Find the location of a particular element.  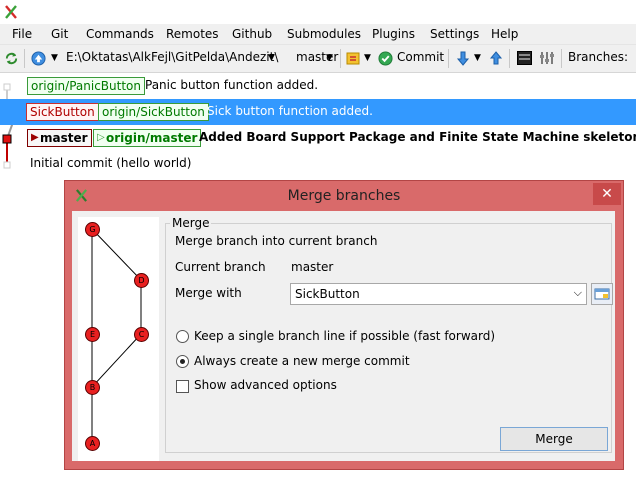

stash-dropdown-icon: ▼ is located at coordinates (367, 58).